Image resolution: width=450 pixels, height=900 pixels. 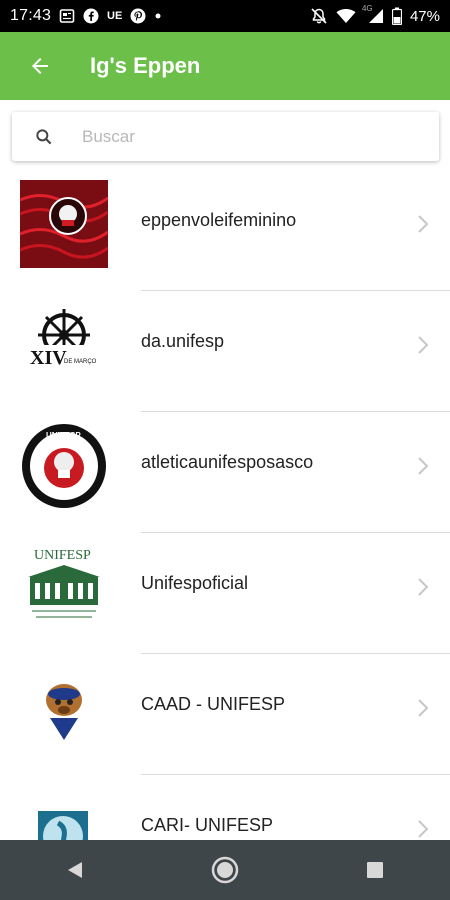 What do you see at coordinates (346, 16) in the screenshot?
I see `wifi-icon` at bounding box center [346, 16].